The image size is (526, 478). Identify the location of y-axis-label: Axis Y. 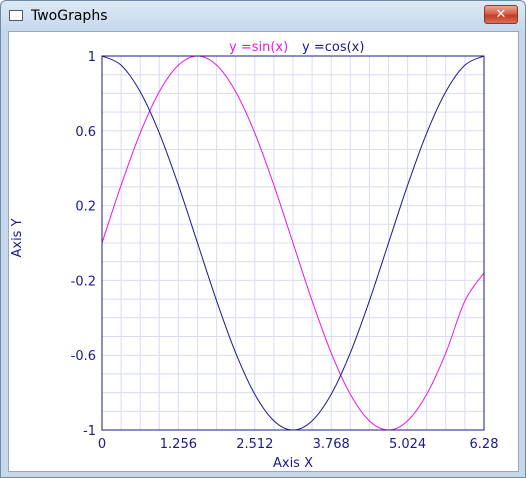
(17, 237).